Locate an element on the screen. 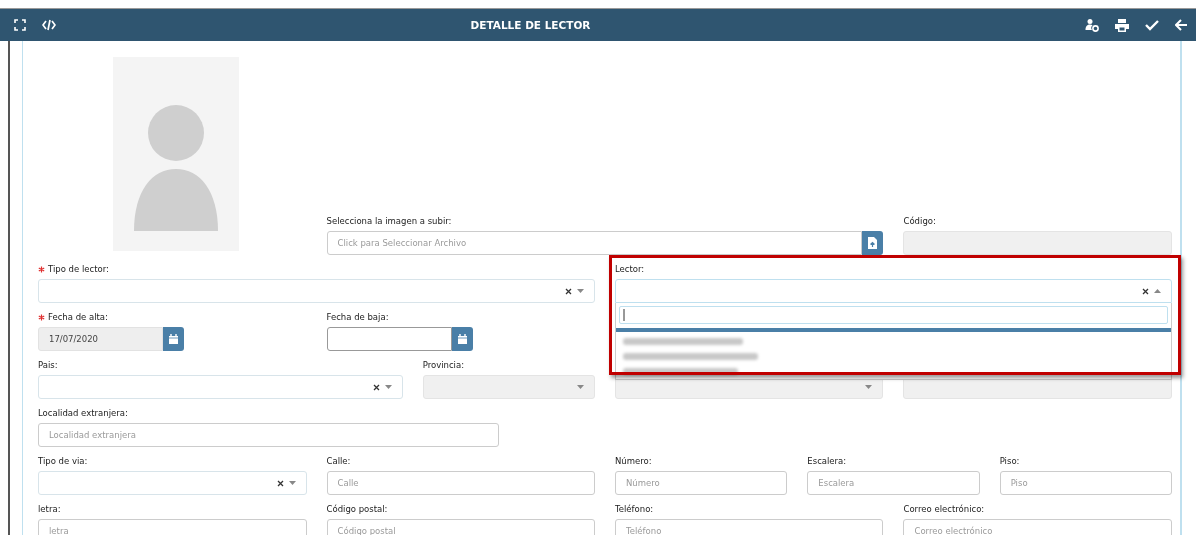 Image resolution: width=1196 pixels, height=535 pixels. text-field: Piso is located at coordinates (1085, 483).